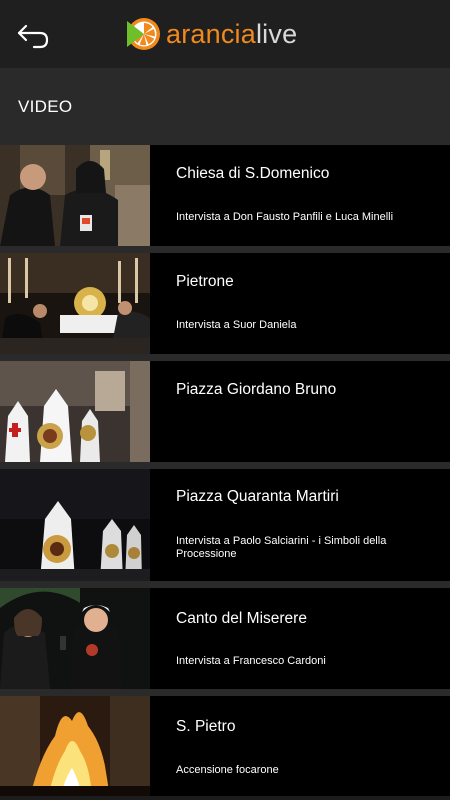 This screenshot has width=450, height=800. Describe the element at coordinates (225, 106) in the screenshot. I see `section-header: VIDEO` at that location.